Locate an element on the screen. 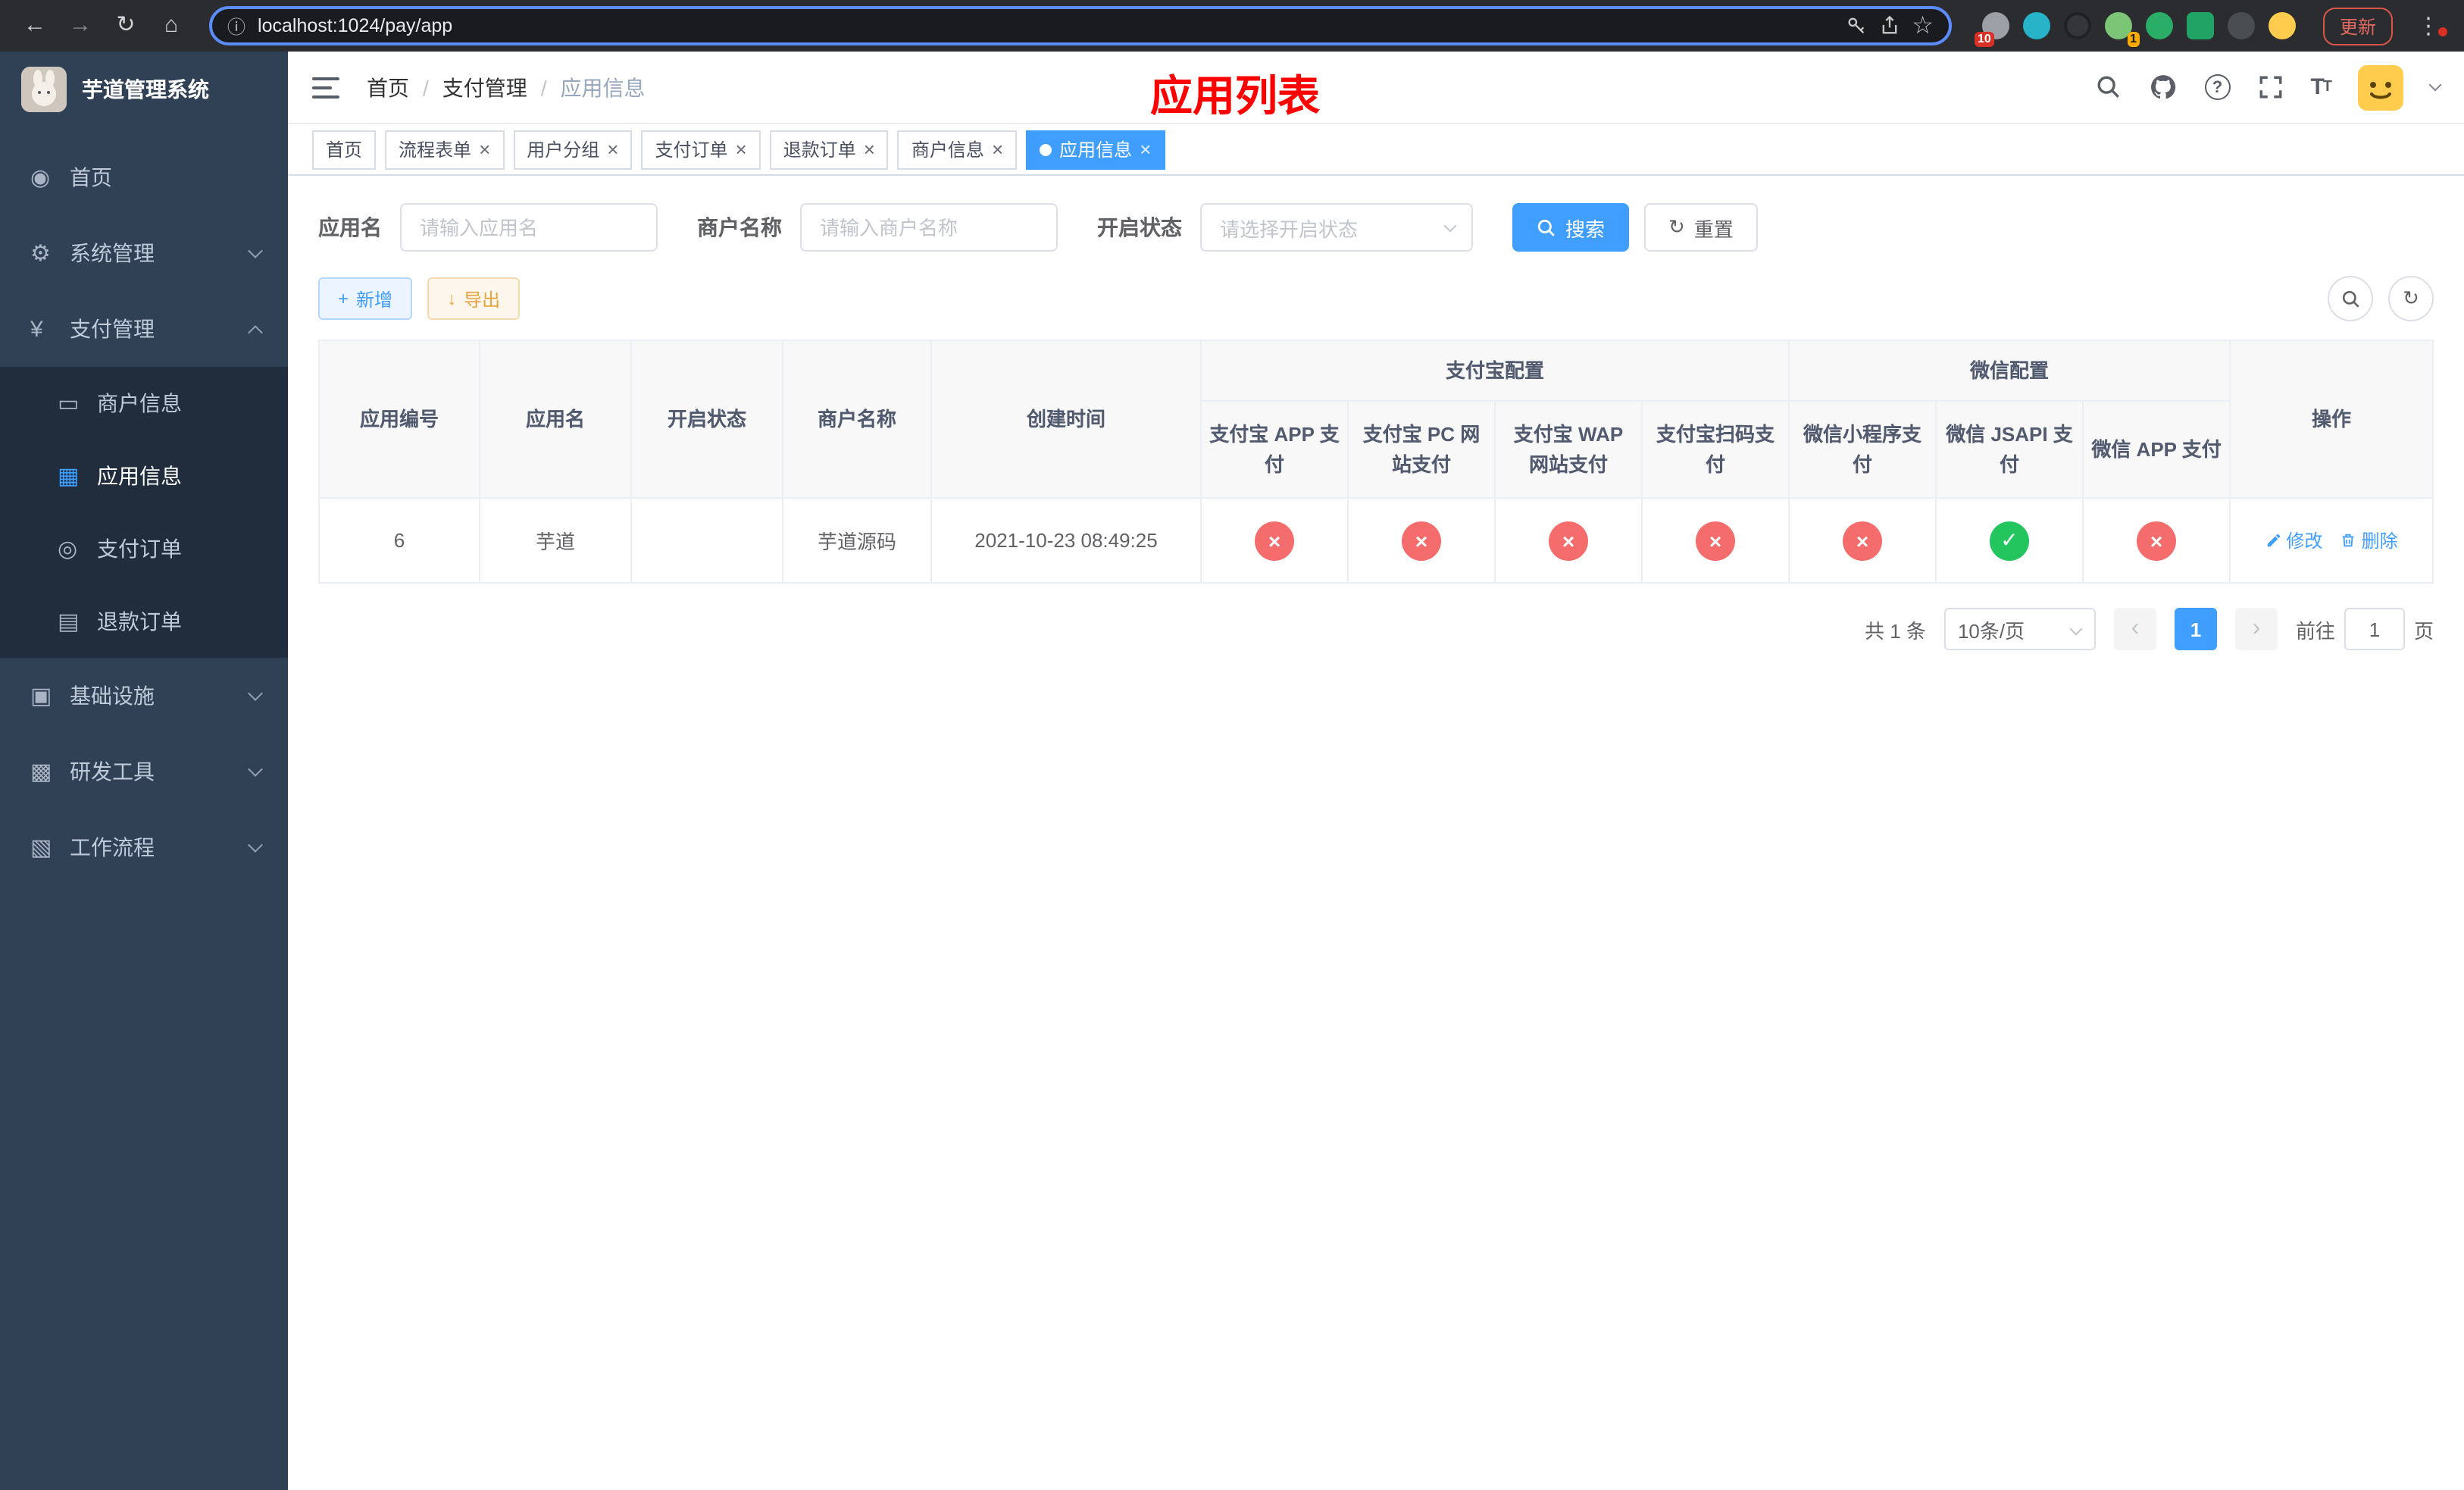 The width and height of the screenshot is (2464, 1490). sidebar-item-system: ⚙ 系统管理 is located at coordinates (144, 253).